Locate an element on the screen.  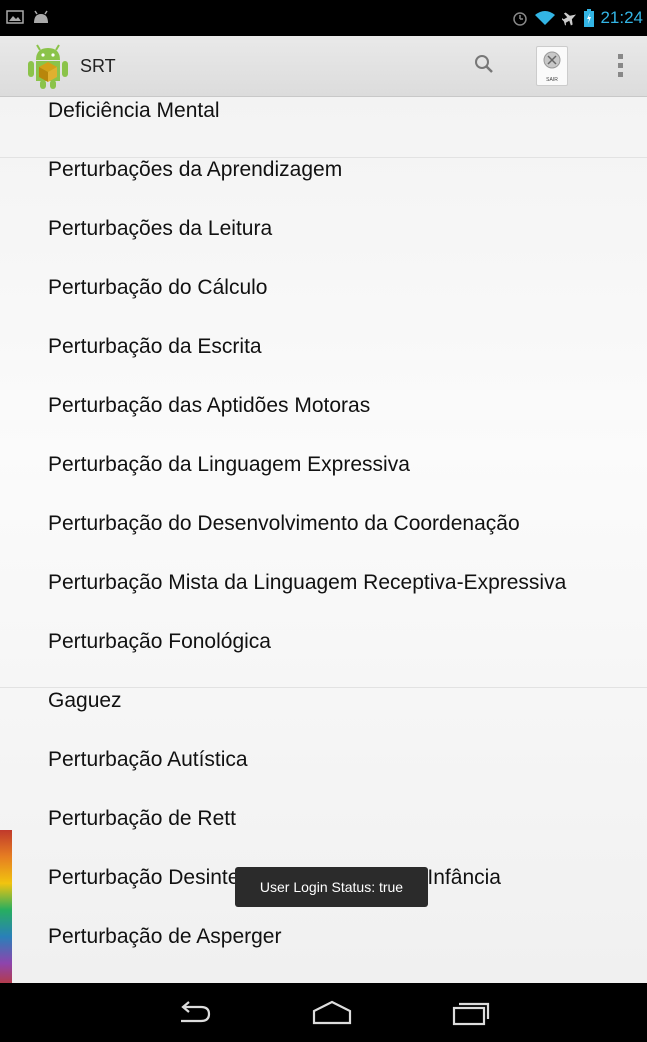
list-item-label: Perturbações da Leitura is located at coordinates (160, 228).